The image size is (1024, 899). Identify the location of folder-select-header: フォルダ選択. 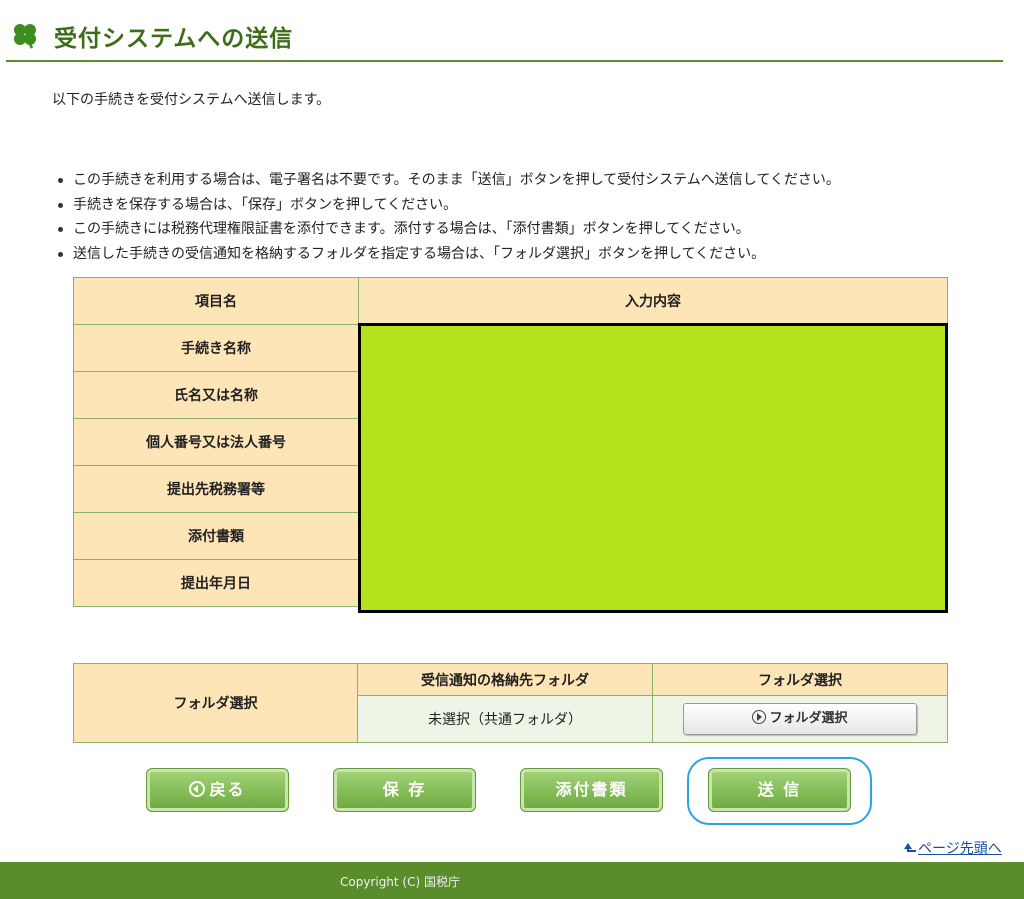
(800, 679).